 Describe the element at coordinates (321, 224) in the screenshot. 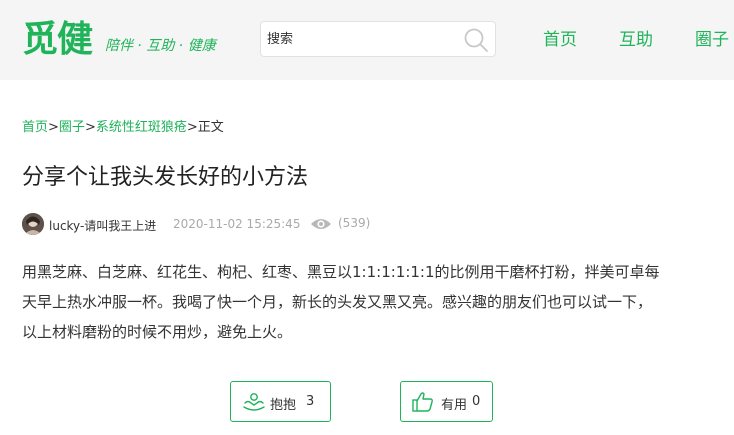

I see `eye-icon` at that location.